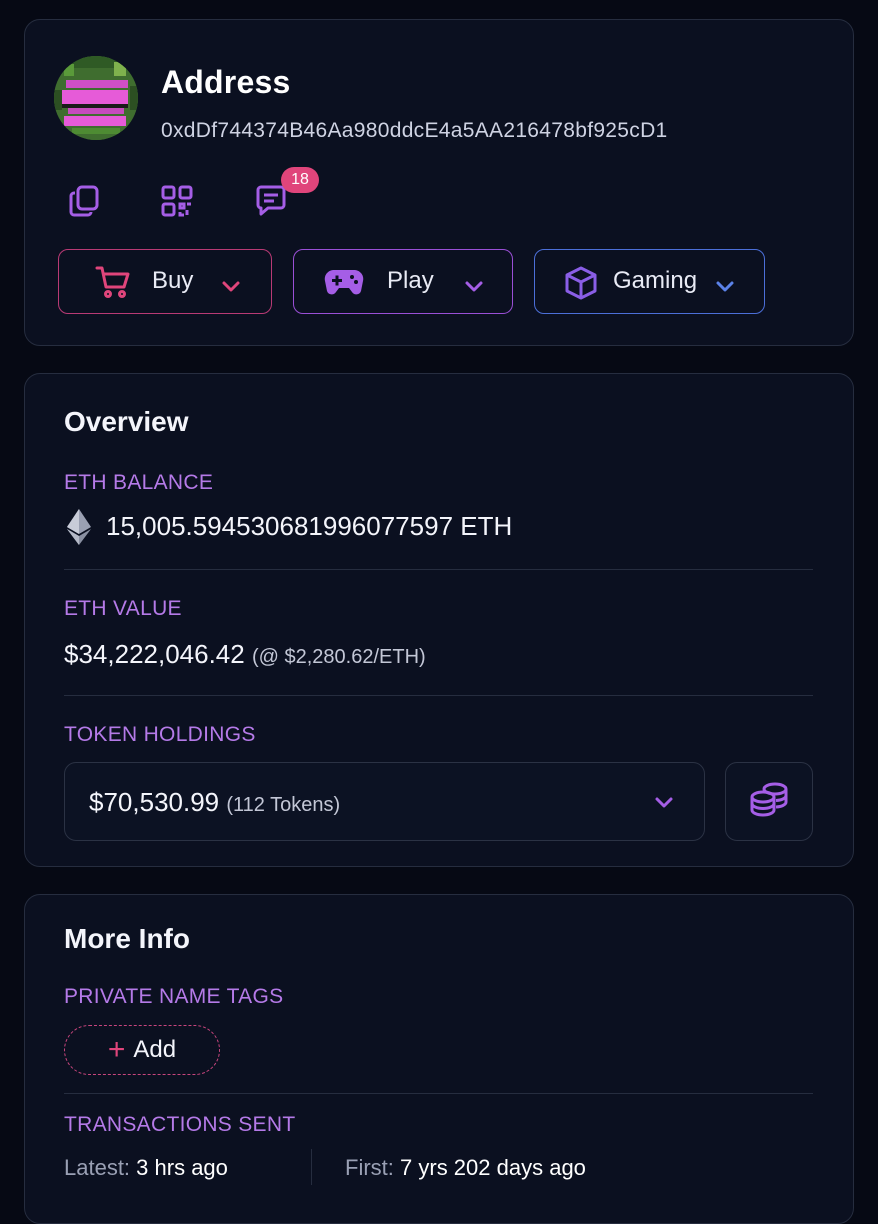 The height and width of the screenshot is (1224, 878). What do you see at coordinates (155, 1049) in the screenshot?
I see `add-label: Add` at bounding box center [155, 1049].